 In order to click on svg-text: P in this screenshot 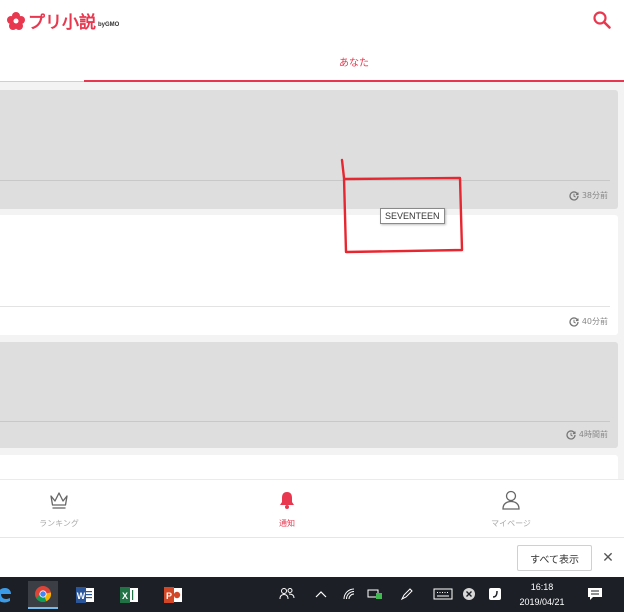, I will do `click(169, 596)`.